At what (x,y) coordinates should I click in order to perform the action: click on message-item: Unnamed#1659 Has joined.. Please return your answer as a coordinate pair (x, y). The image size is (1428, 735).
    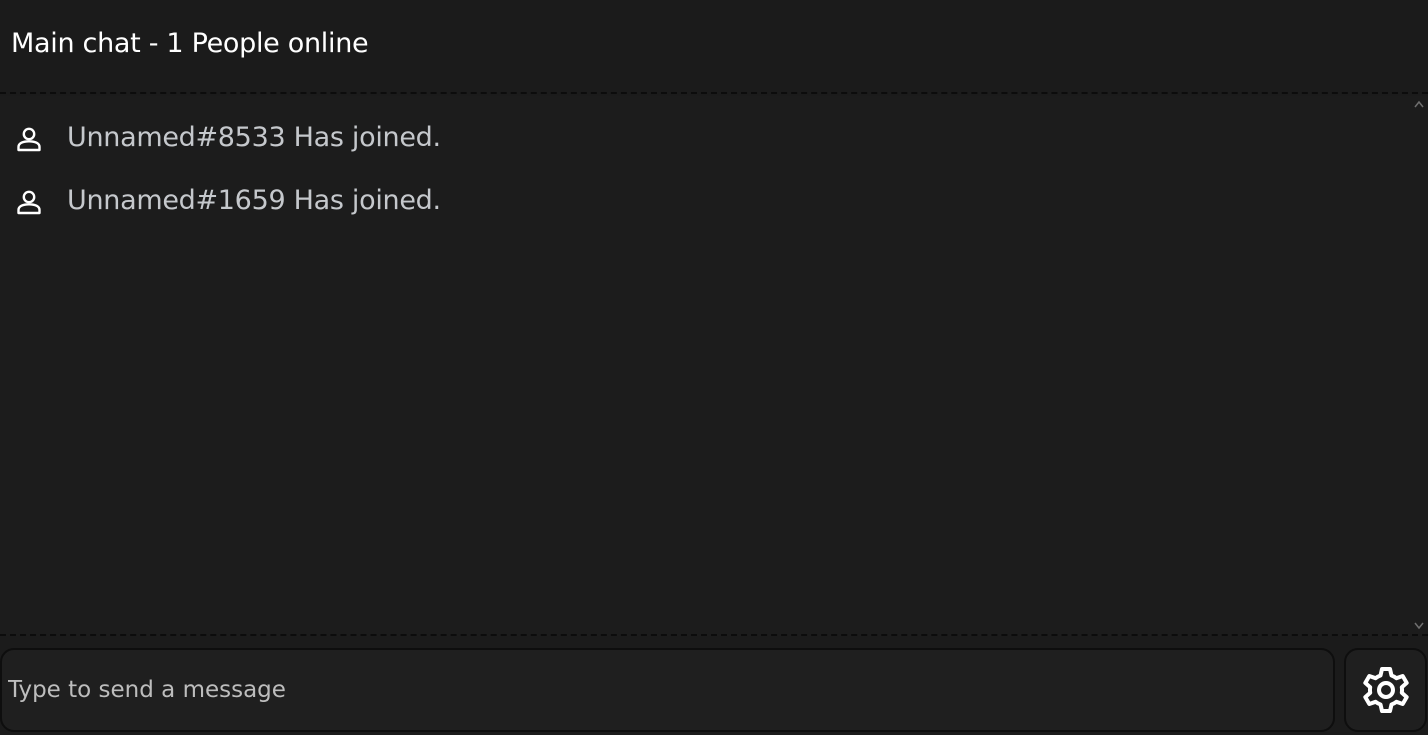
    Looking at the image, I should click on (700, 201).